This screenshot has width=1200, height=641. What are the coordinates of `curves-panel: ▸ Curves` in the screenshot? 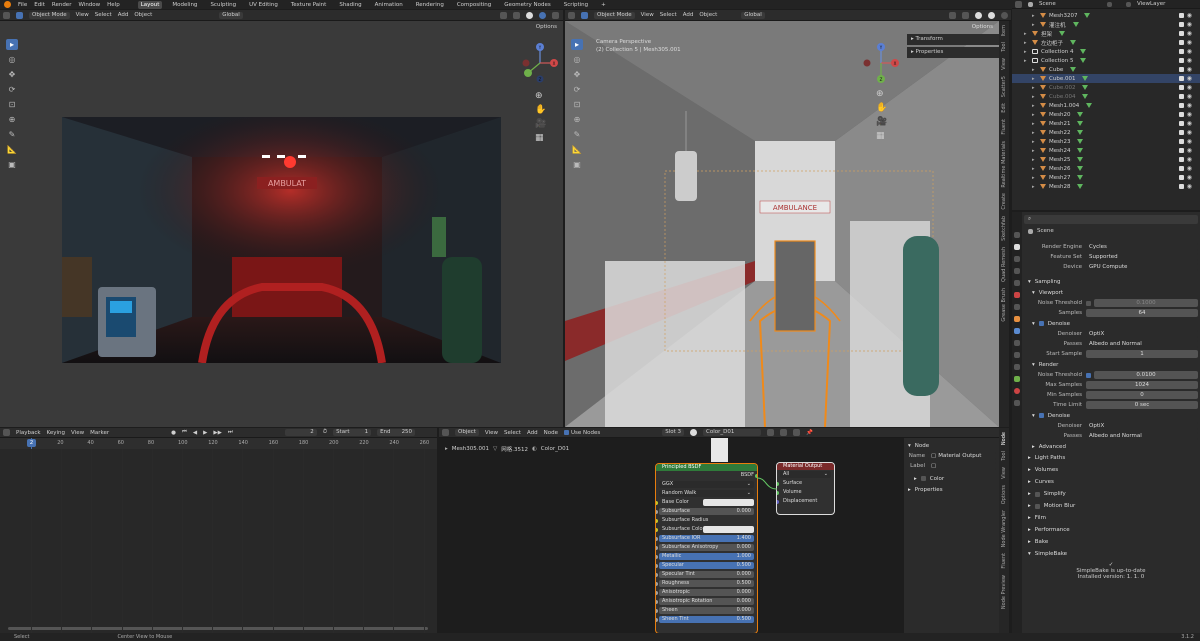 It's located at (1111, 482).